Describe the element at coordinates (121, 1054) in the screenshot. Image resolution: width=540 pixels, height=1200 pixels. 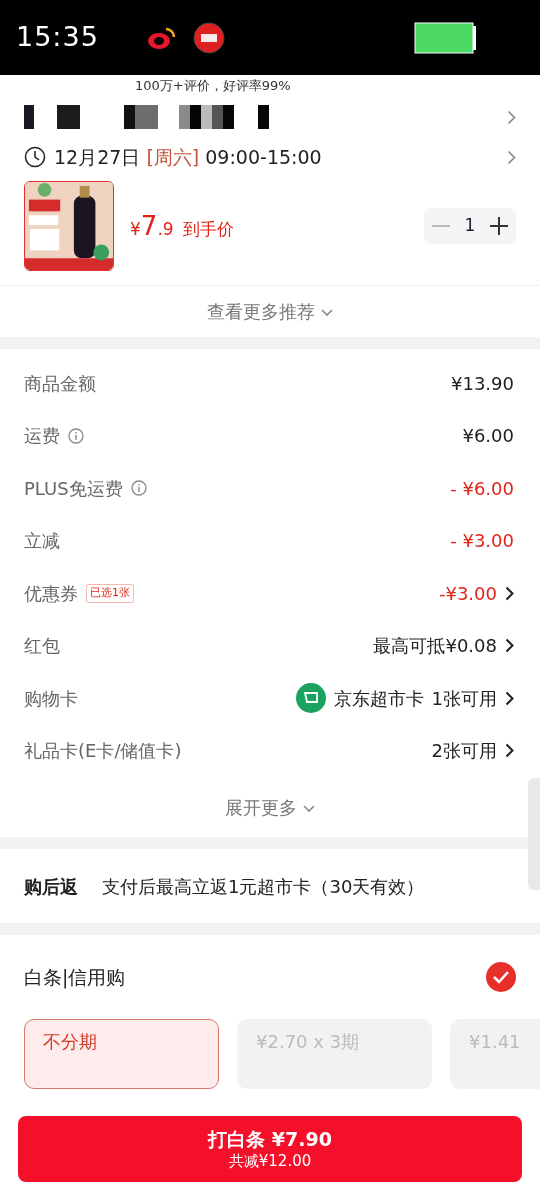
I see `installment-option: 不分期` at that location.